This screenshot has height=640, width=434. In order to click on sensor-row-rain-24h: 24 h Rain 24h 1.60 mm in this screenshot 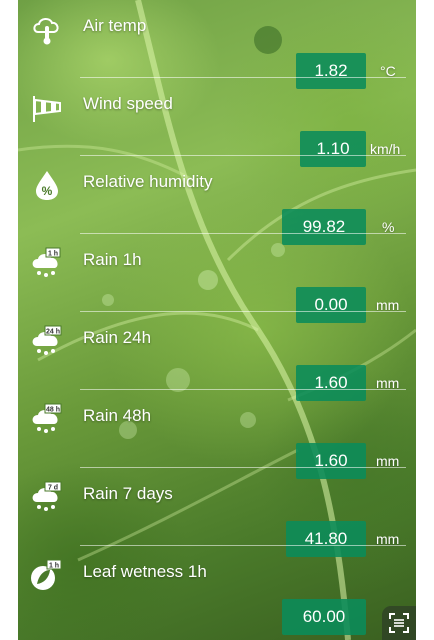, I will do `click(217, 356)`.